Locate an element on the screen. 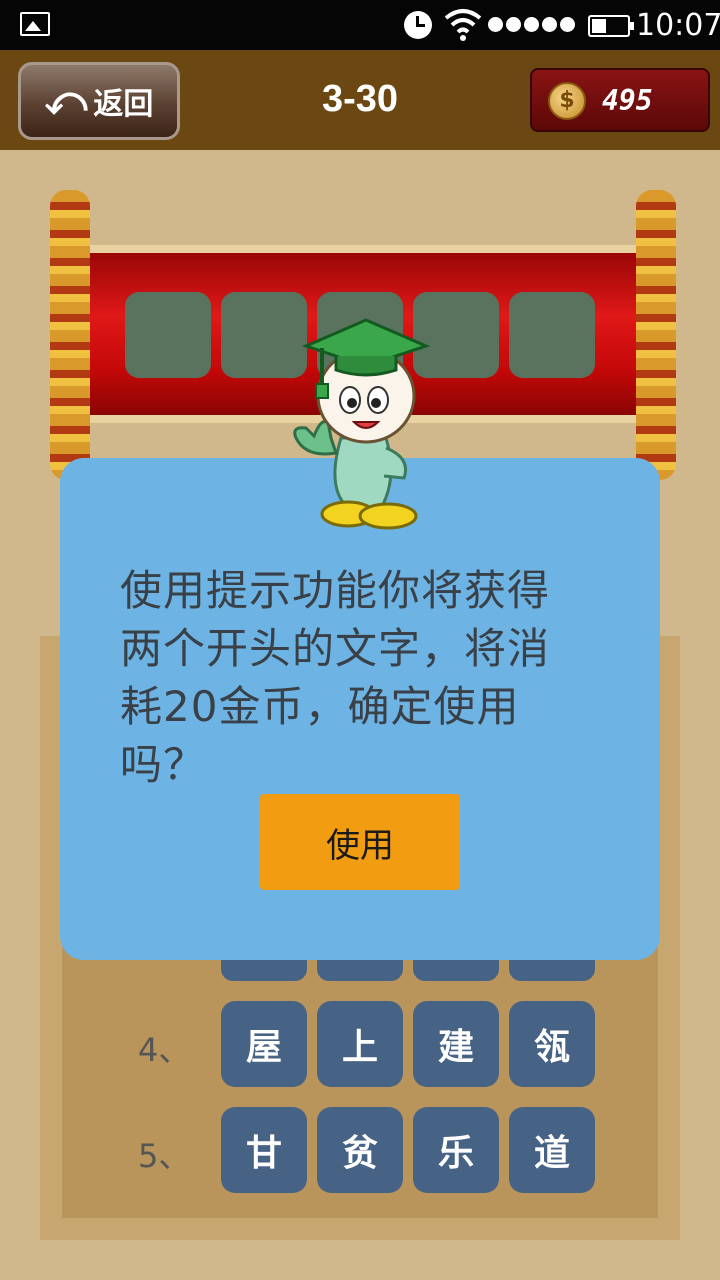 The height and width of the screenshot is (1280, 720). back-label: 返回 is located at coordinates (123, 104).